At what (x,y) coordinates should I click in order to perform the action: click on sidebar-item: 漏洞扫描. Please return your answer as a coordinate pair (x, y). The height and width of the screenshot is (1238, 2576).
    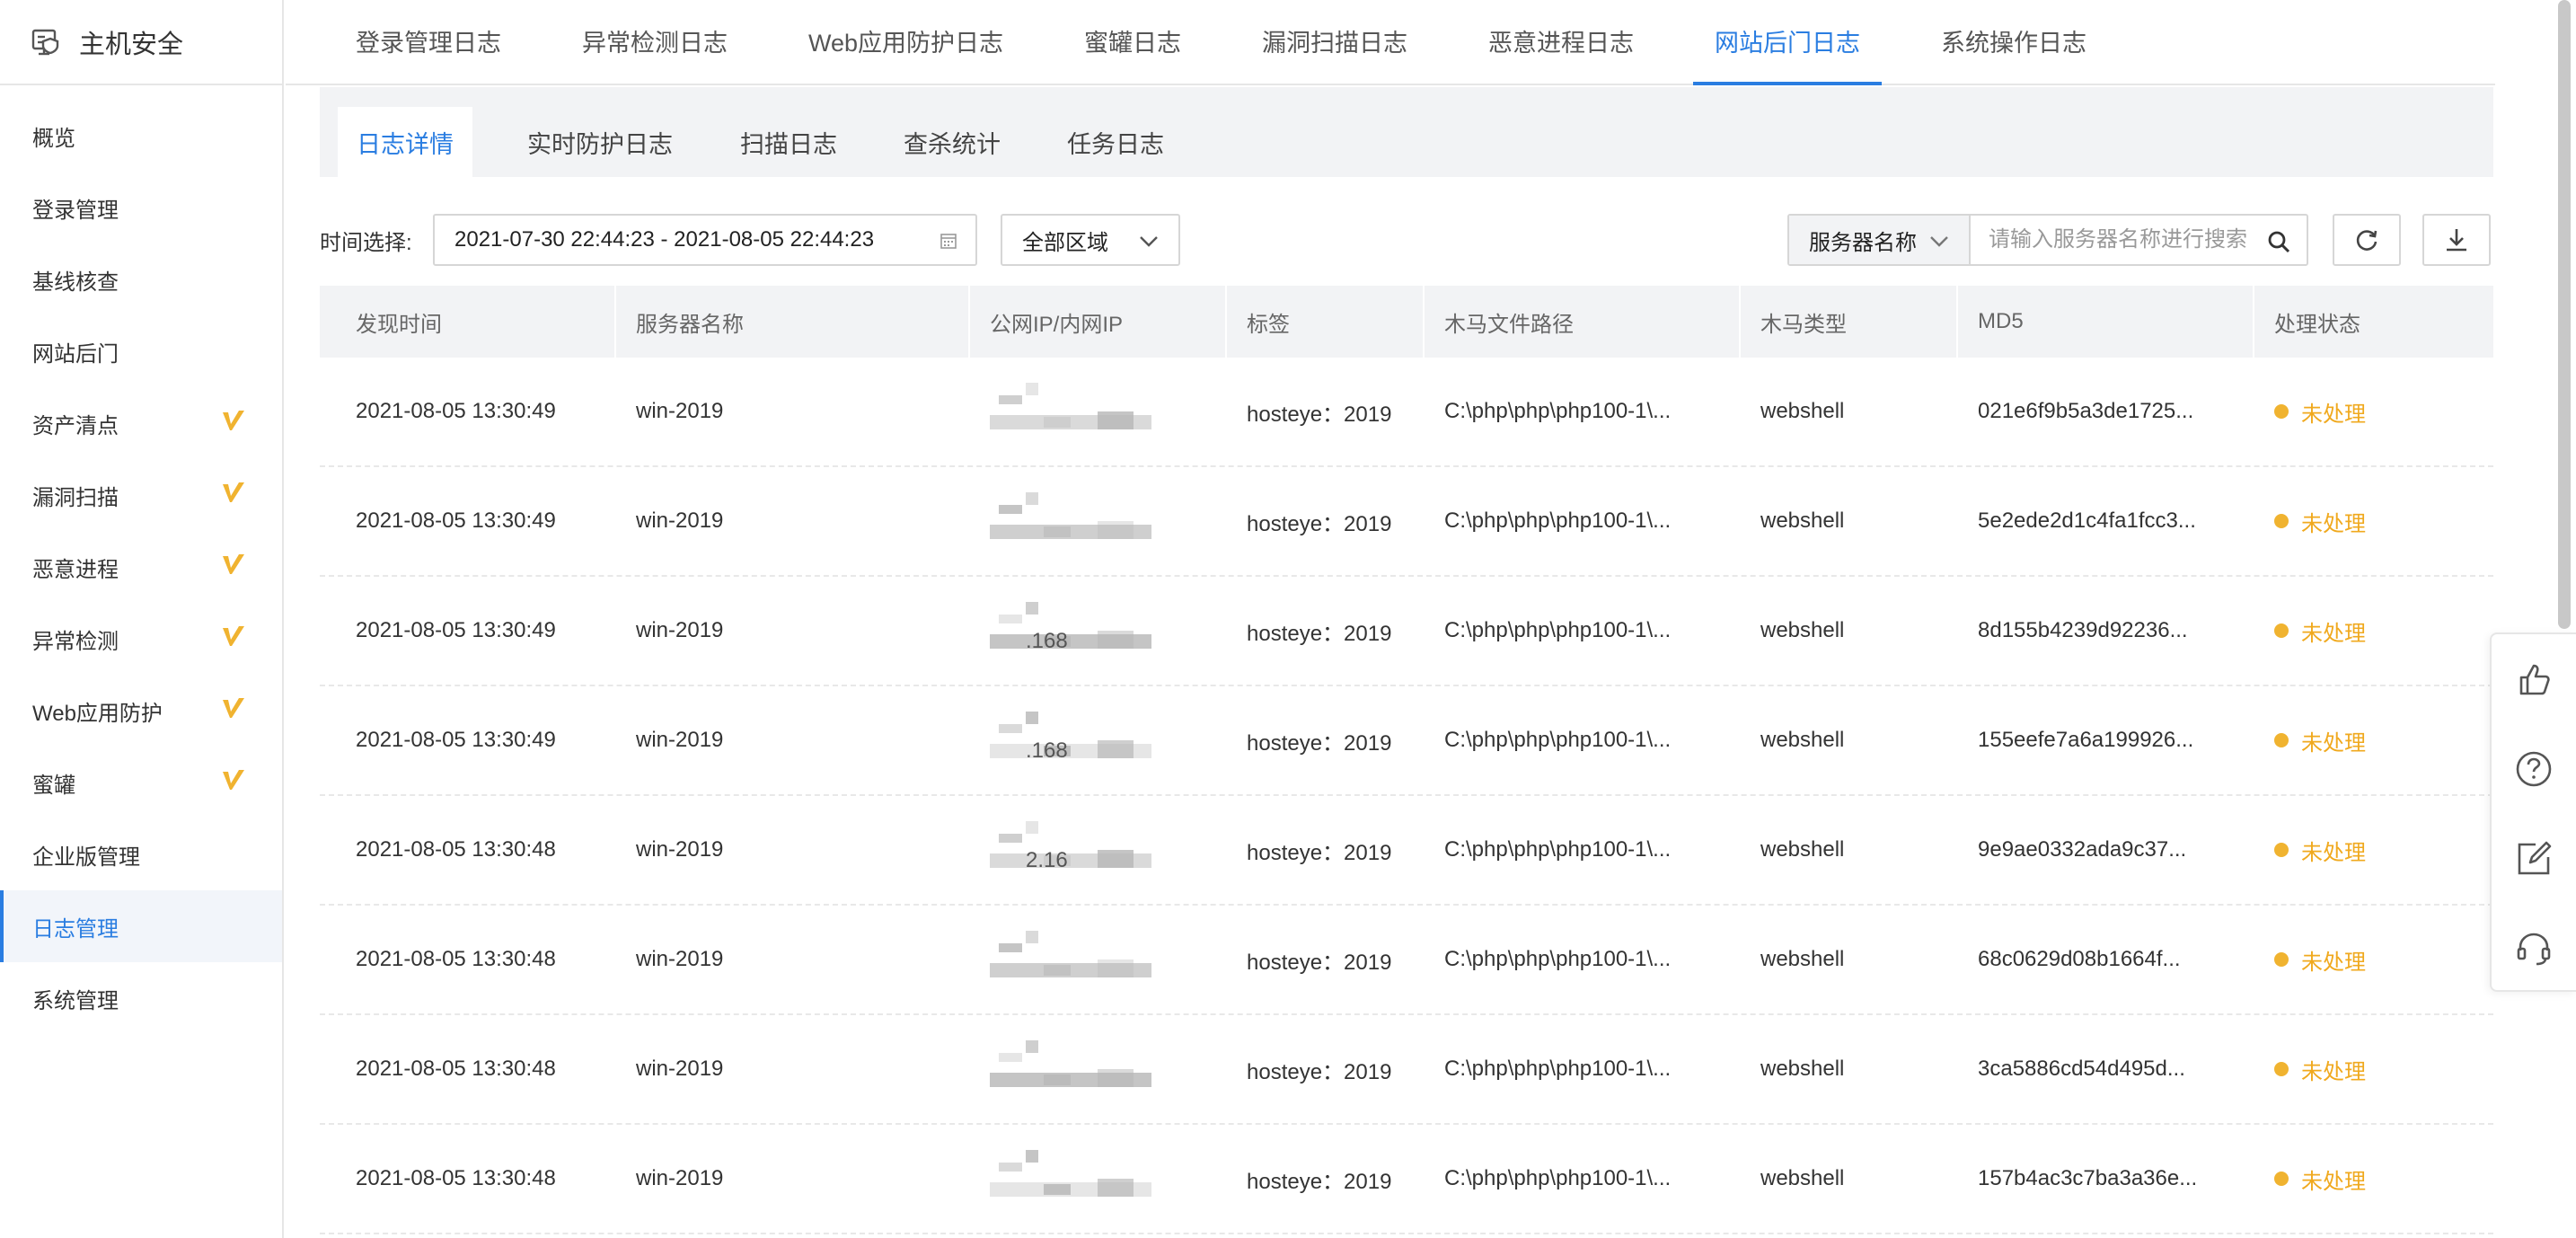
    Looking at the image, I should click on (141, 495).